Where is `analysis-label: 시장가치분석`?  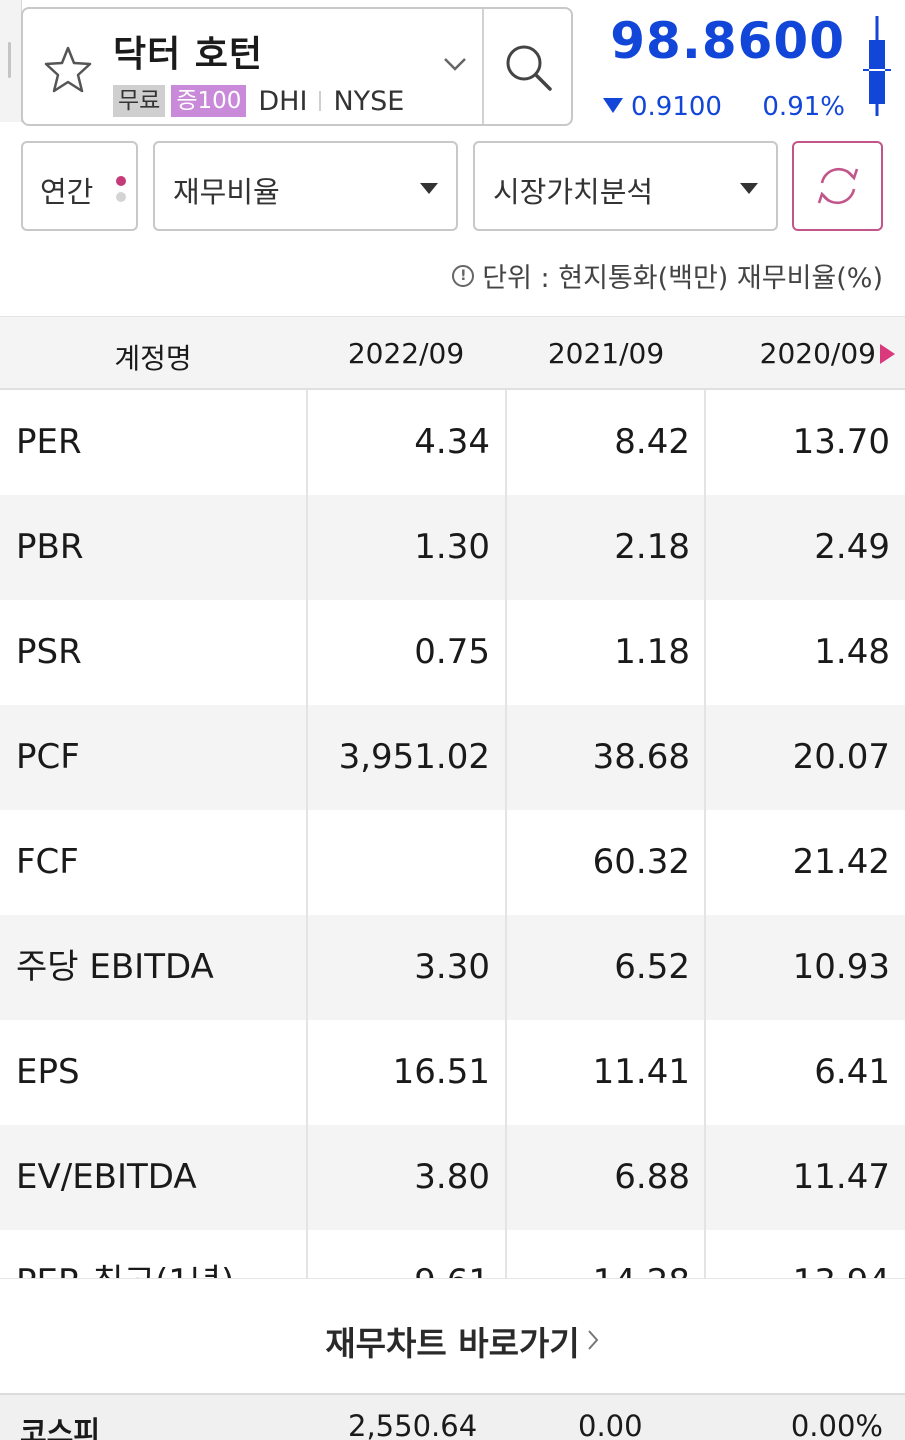
analysis-label: 시장가치분석 is located at coordinates (573, 192).